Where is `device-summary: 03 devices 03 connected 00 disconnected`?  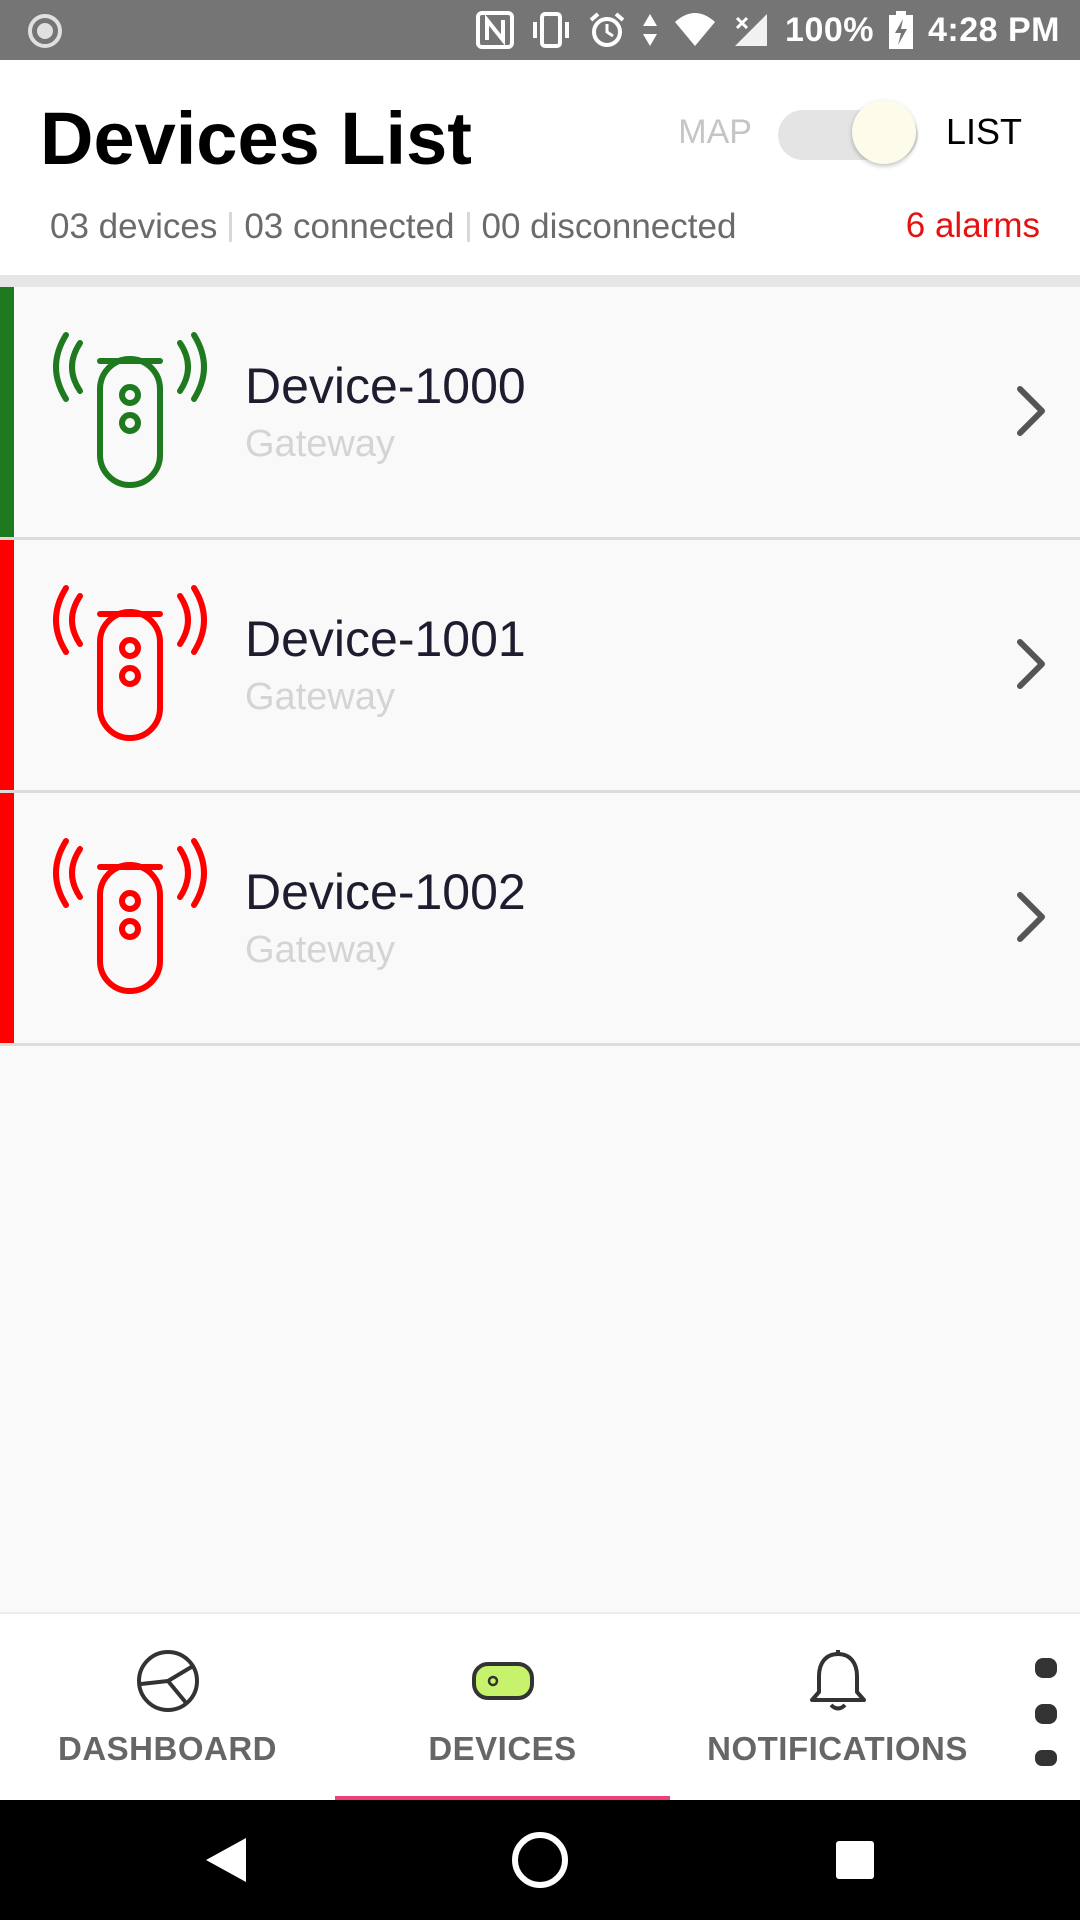 device-summary: 03 devices 03 connected 00 disconnected is located at coordinates (545, 227).